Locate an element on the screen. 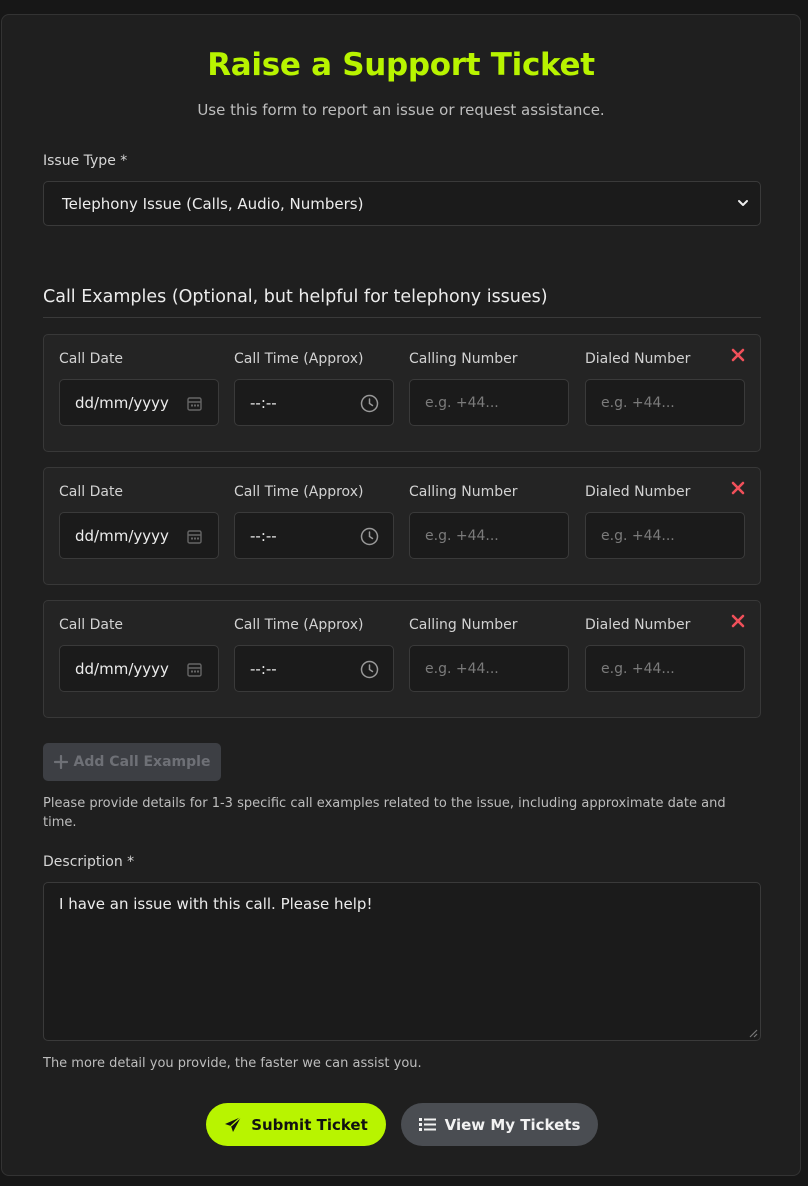 This screenshot has height=1186, width=808. add-call-example-label: Add Call Example is located at coordinates (142, 762).